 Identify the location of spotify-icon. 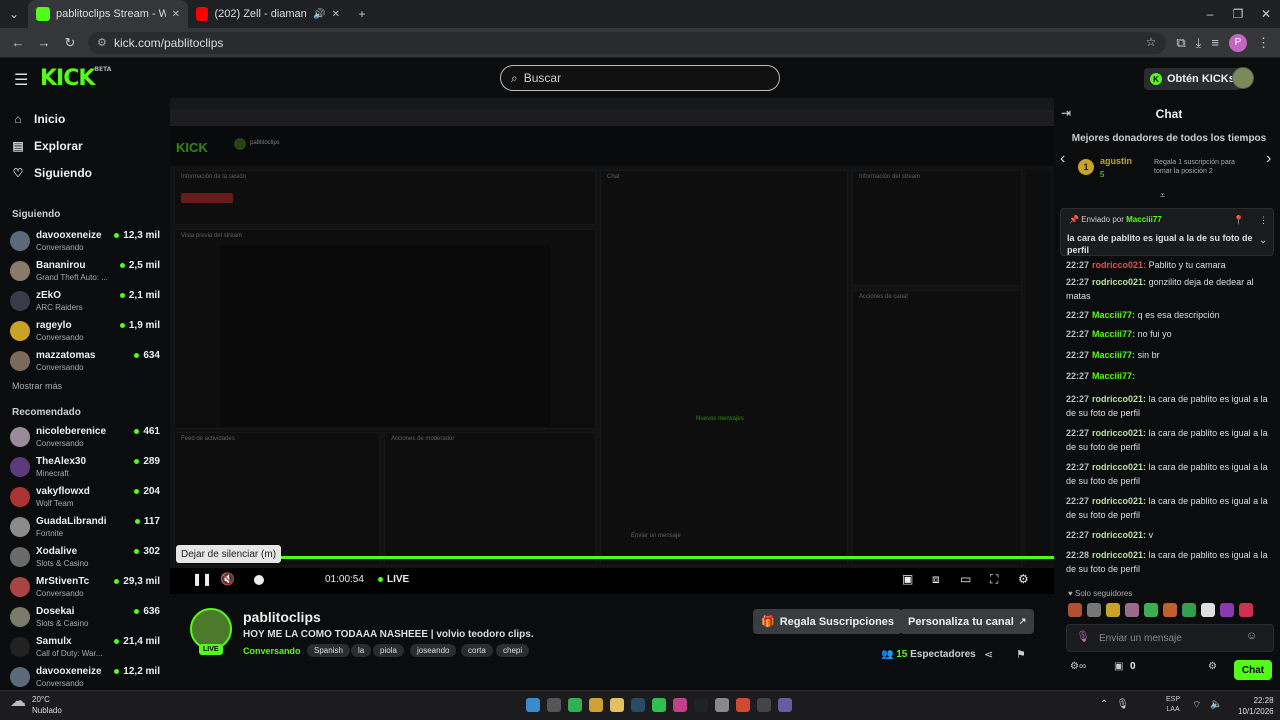
(659, 705).